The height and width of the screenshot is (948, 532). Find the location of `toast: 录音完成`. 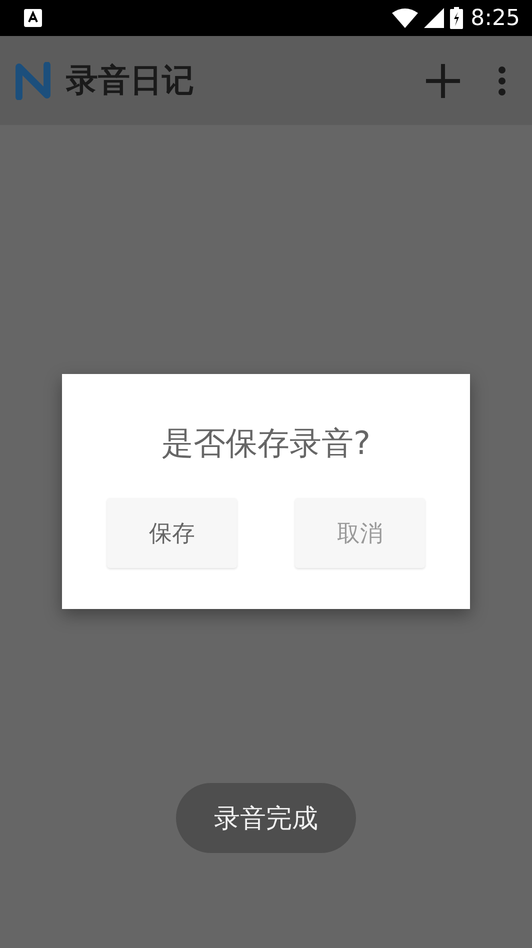

toast: 录音完成 is located at coordinates (266, 818).